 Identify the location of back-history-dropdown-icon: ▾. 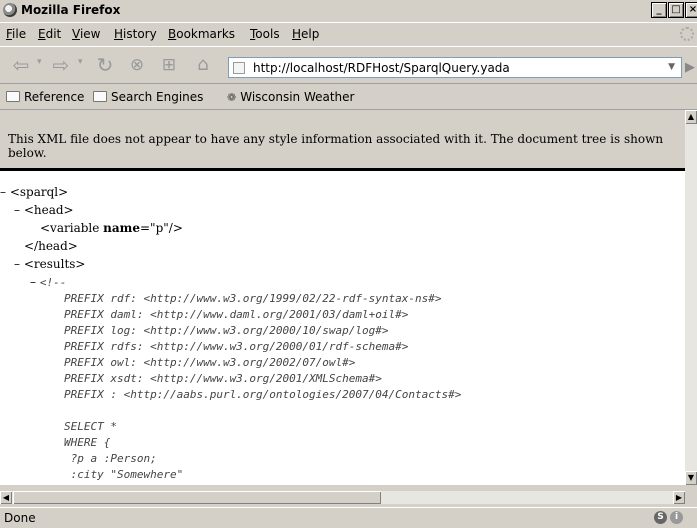
(39, 62).